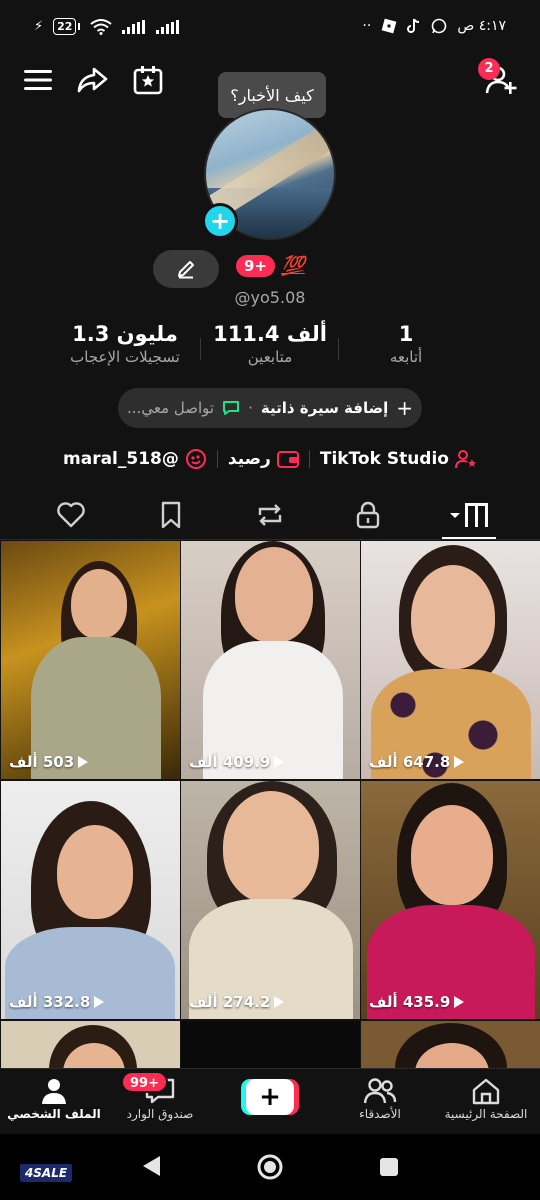 This screenshot has height=1200, width=540. I want to click on tiktok-notification-icon, so click(413, 25).